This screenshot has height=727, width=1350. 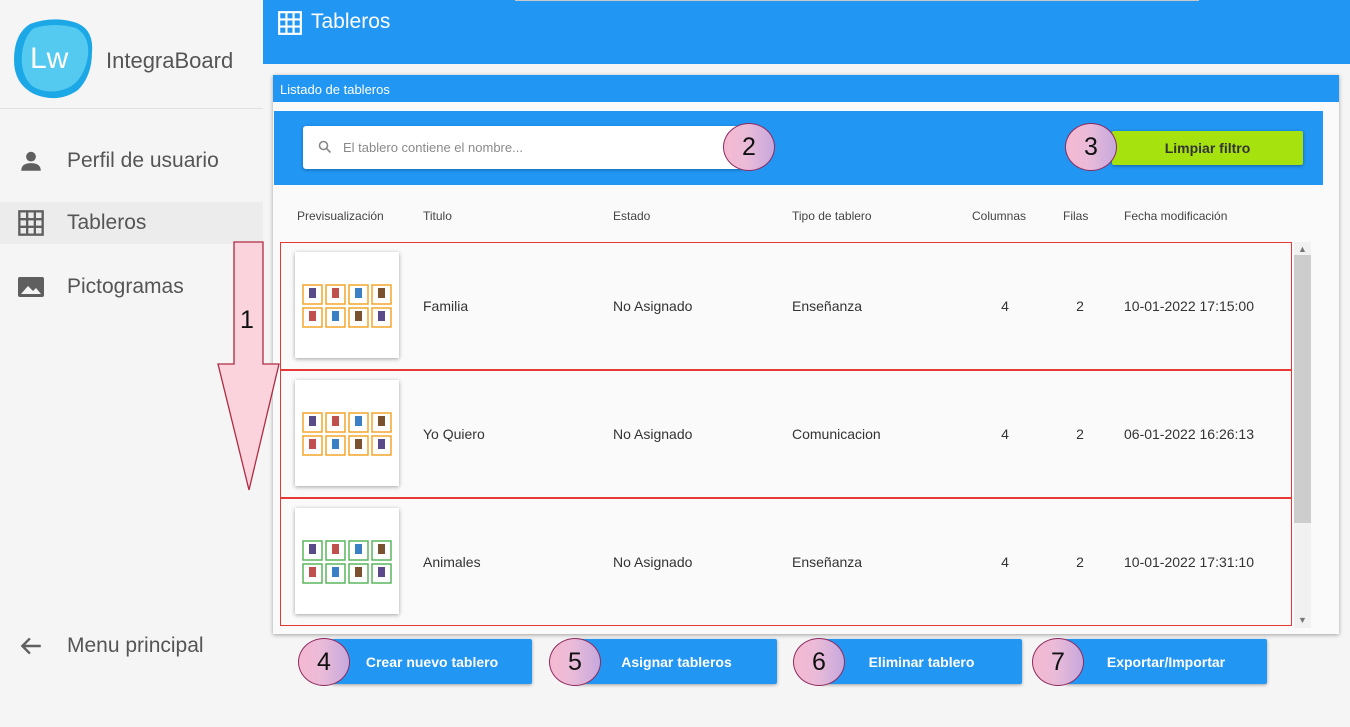 What do you see at coordinates (170, 60) in the screenshot?
I see `app-name: IntegraBoard` at bounding box center [170, 60].